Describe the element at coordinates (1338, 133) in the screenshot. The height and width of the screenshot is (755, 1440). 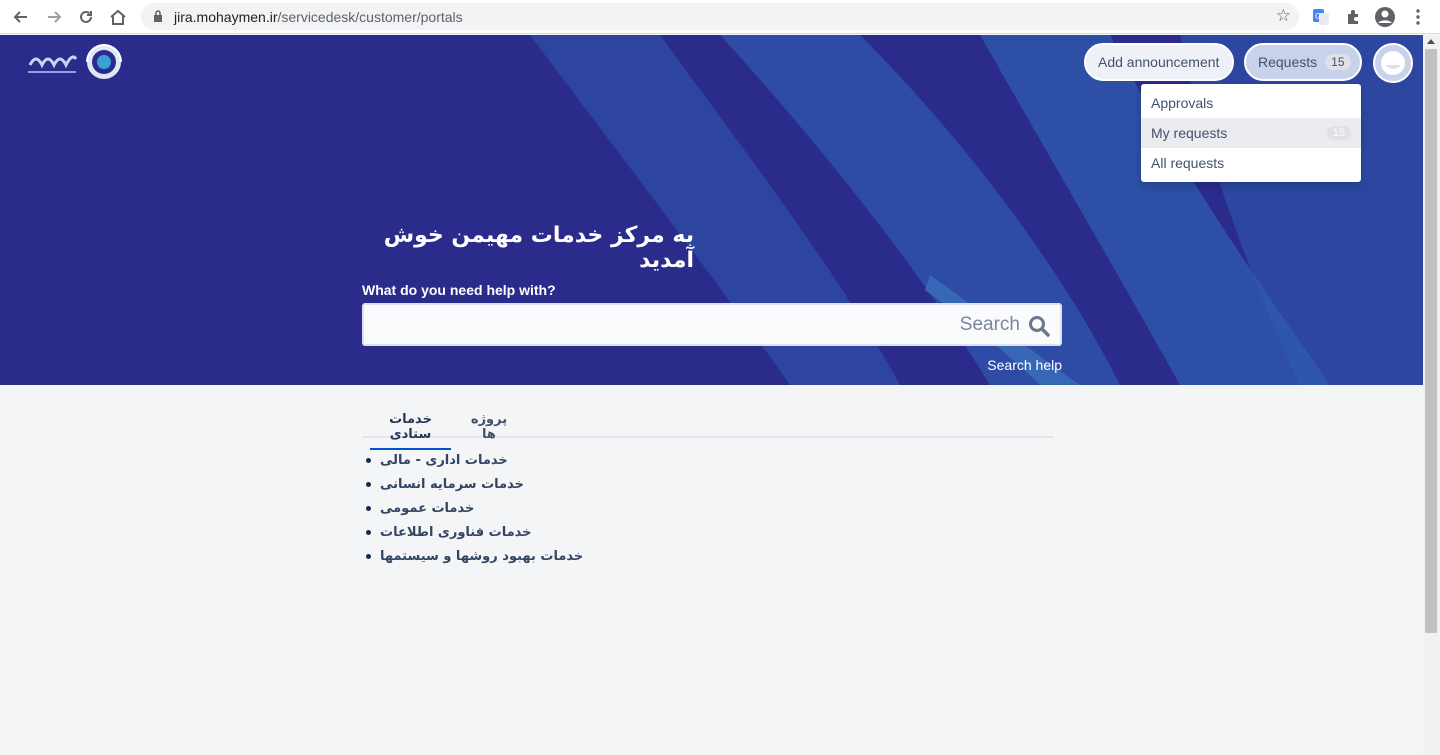
I see `my-requests-count-badge: 15` at that location.